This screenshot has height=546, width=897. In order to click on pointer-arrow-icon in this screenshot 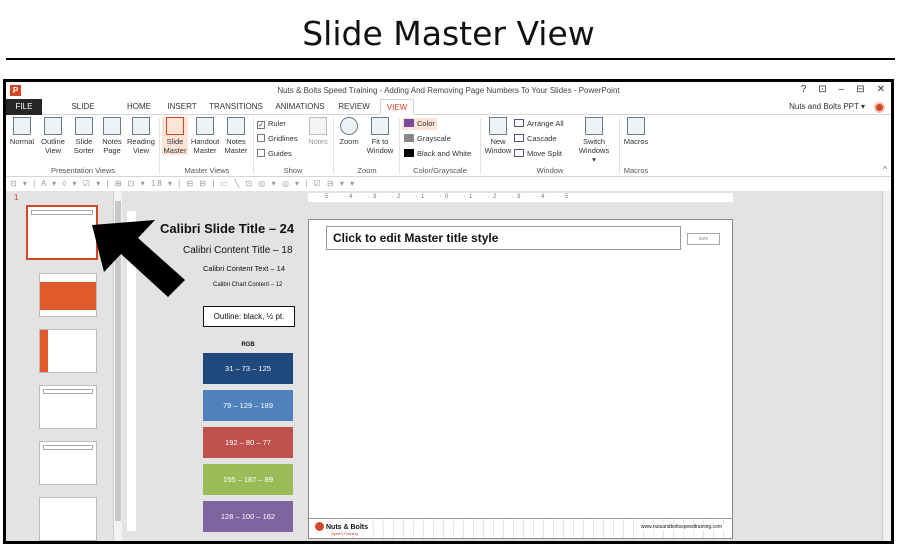, I will do `click(138, 258)`.